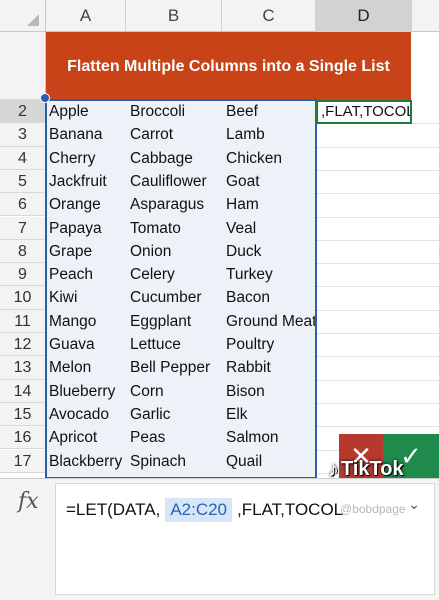 Image resolution: width=439 pixels, height=600 pixels. Describe the element at coordinates (70, 367) in the screenshot. I see `cell-a13: Melon` at that location.